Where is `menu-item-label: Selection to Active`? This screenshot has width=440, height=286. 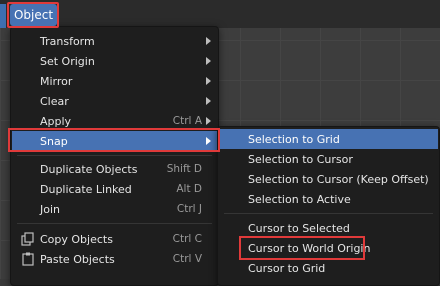 menu-item-label: Selection to Active is located at coordinates (299, 199).